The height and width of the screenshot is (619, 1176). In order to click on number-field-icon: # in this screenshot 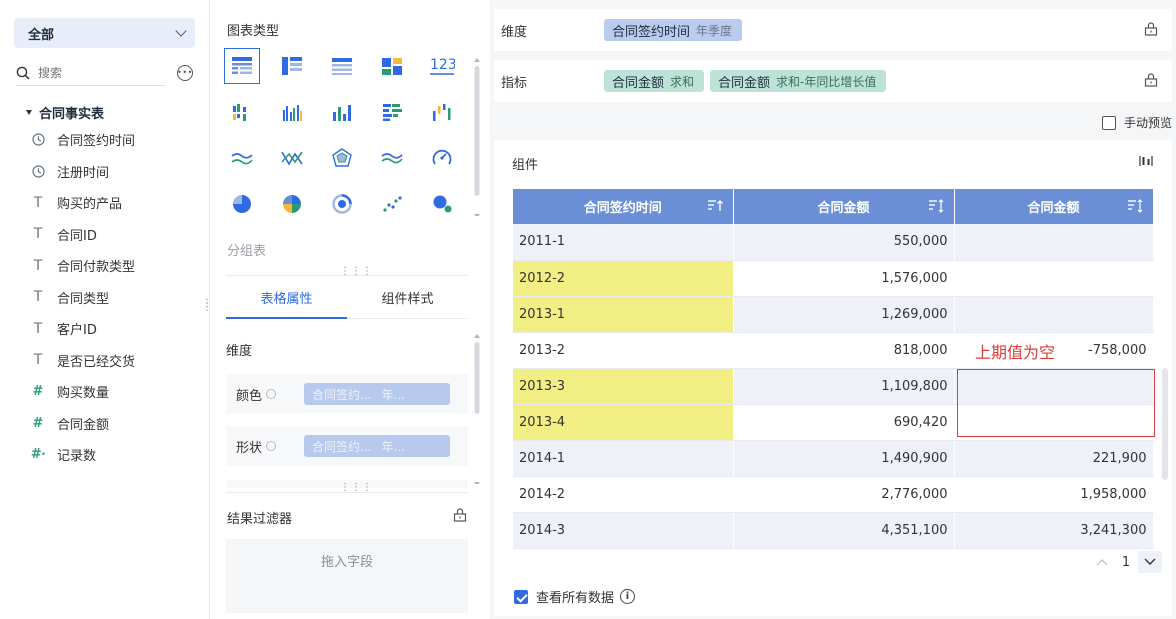, I will do `click(38, 392)`.